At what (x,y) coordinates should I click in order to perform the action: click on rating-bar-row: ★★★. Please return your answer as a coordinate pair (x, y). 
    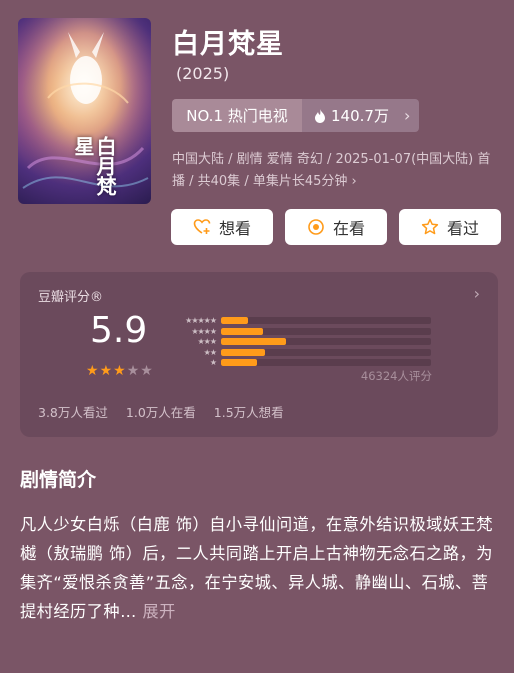
    Looking at the image, I should click on (303, 342).